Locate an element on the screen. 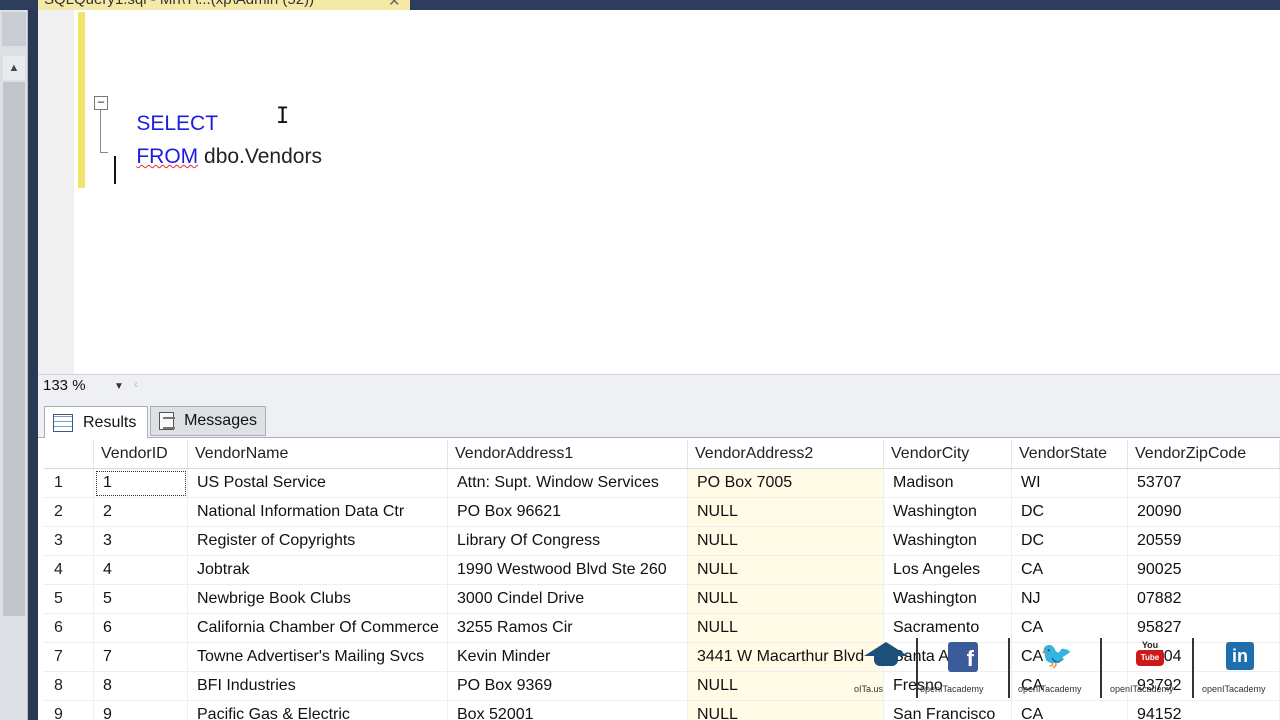 Image resolution: width=1280 pixels, height=720 pixels. cell-vendorname: Towne Advertiser's Mailing Svcs is located at coordinates (318, 657).